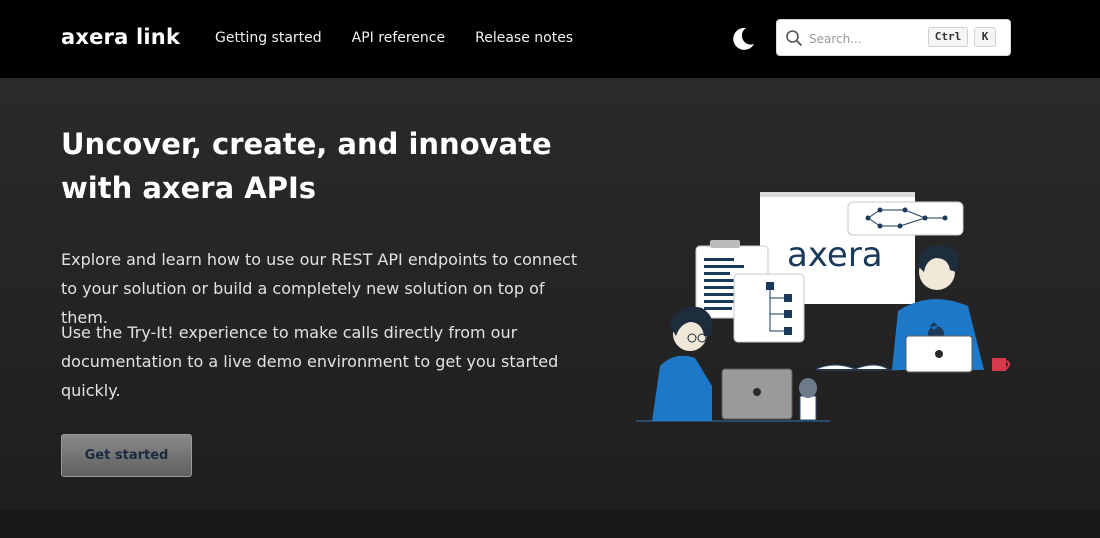  Describe the element at coordinates (823, 307) in the screenshot. I see `hero-illustration: axera` at that location.